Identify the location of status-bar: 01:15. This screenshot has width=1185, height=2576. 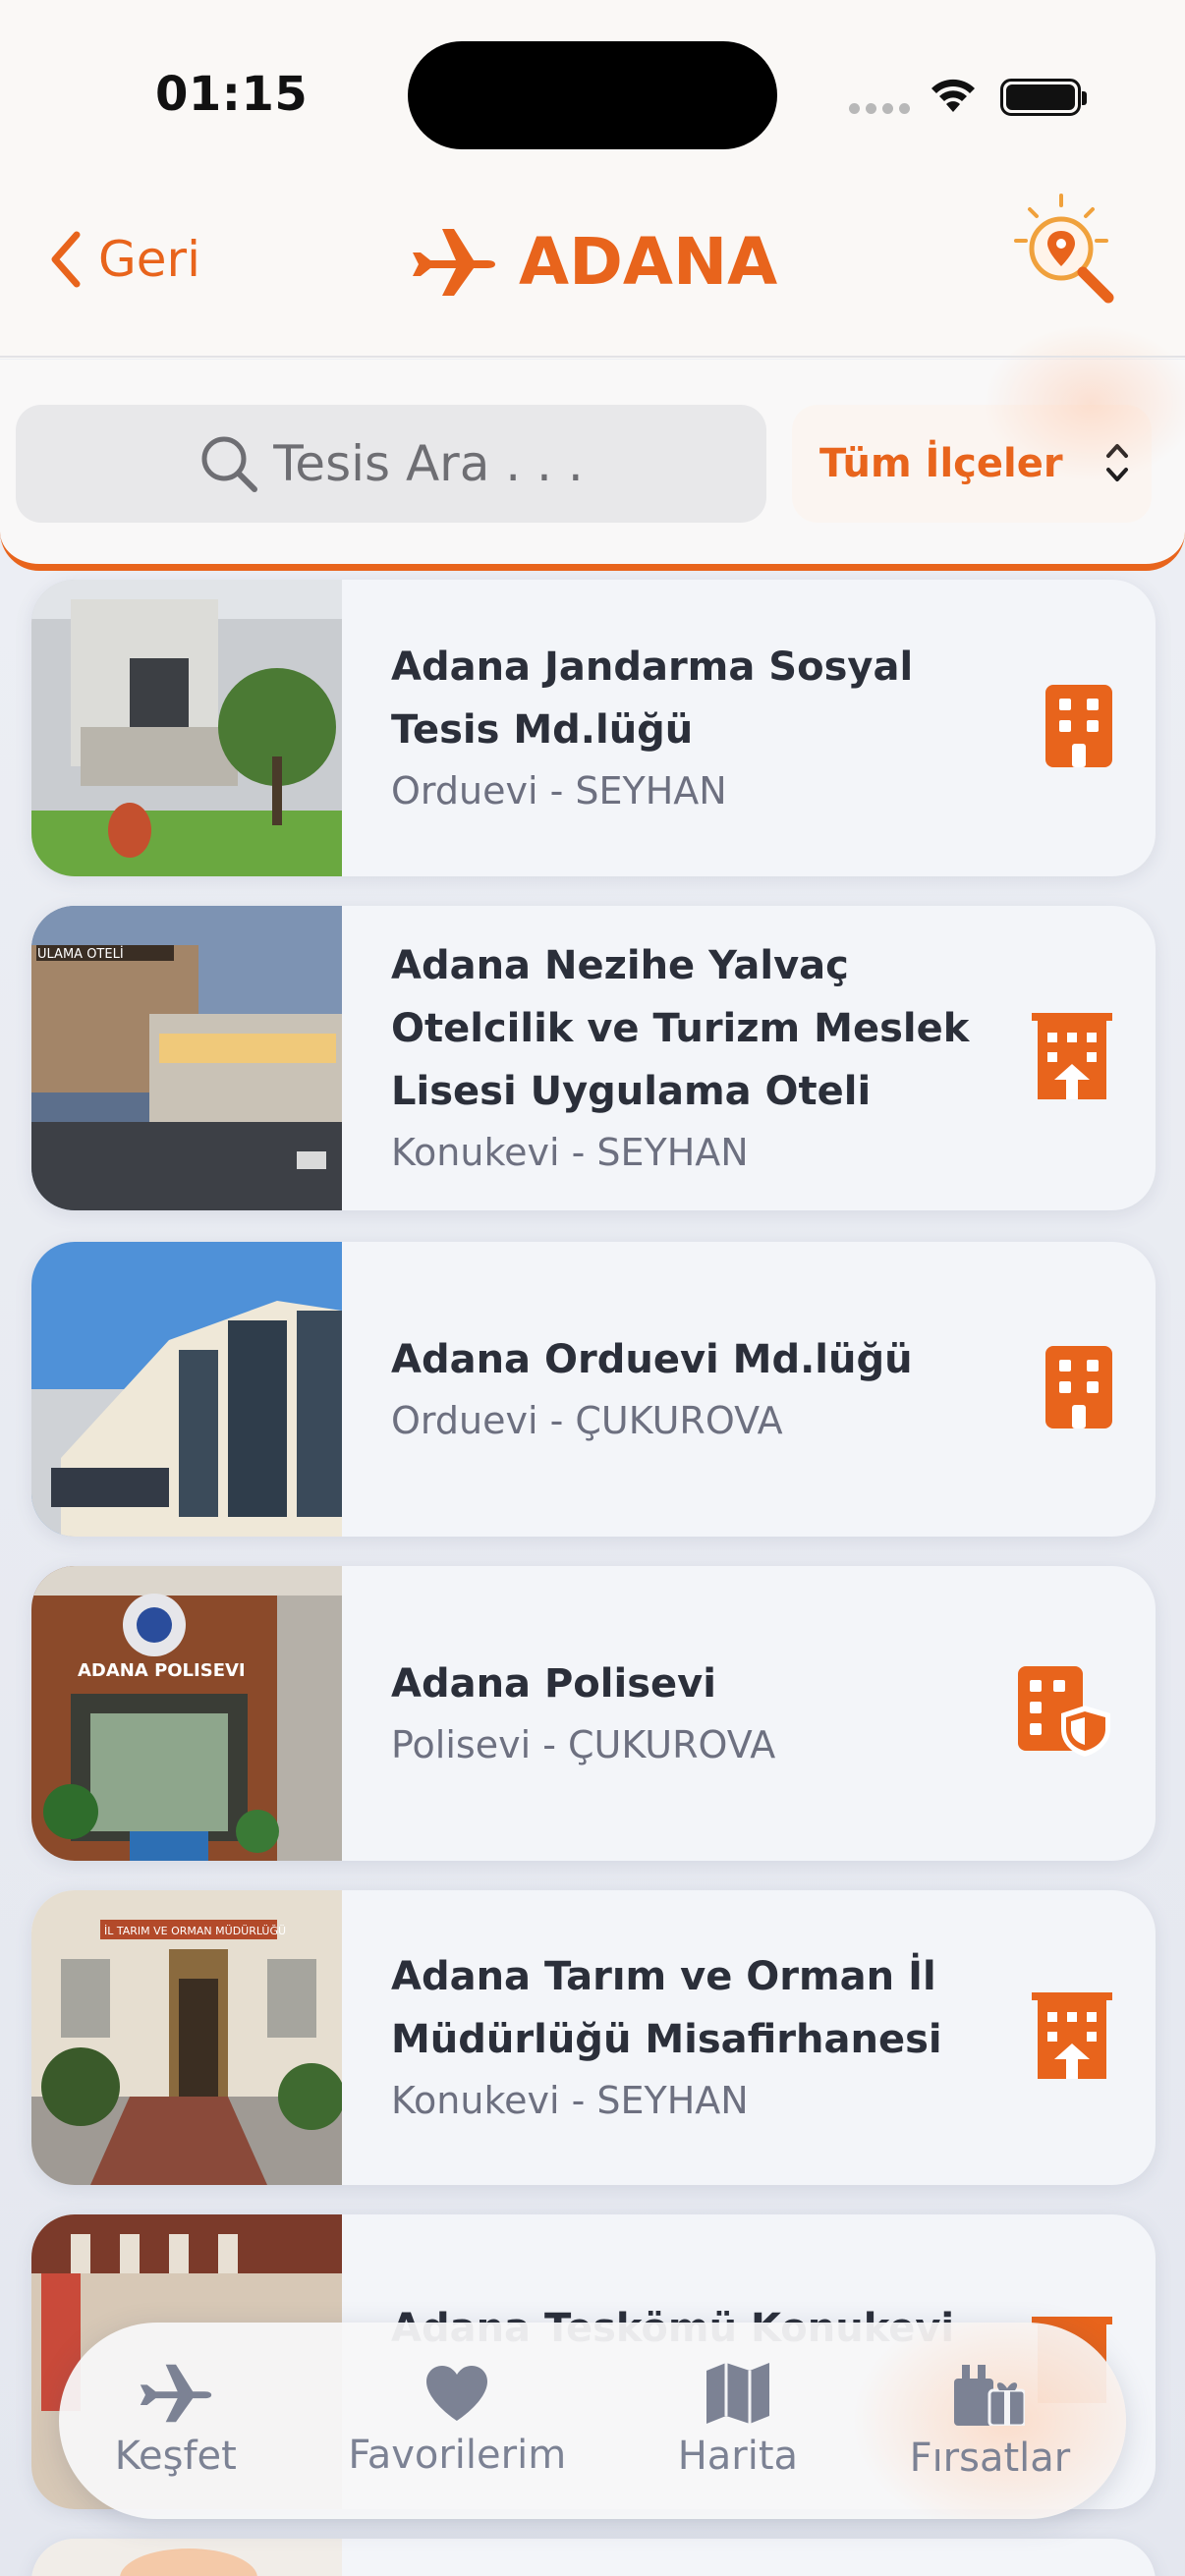
(592, 88).